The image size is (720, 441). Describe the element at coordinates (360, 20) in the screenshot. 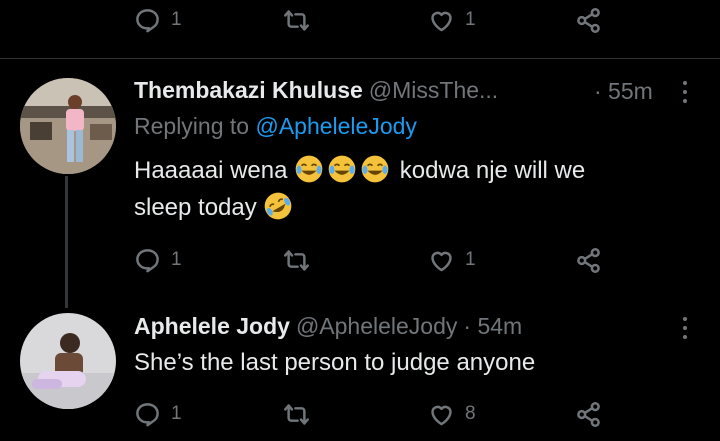

I see `top-tweet-actions: 1 1` at that location.